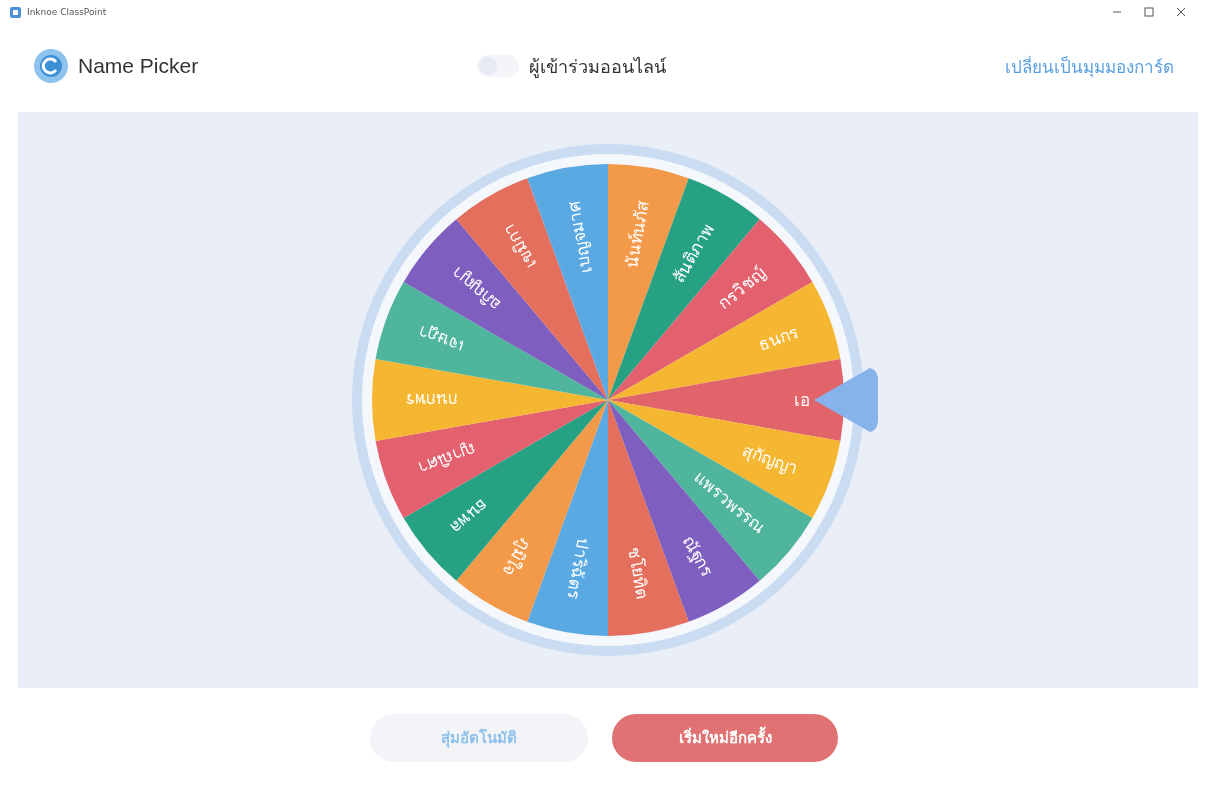  Describe the element at coordinates (802, 400) in the screenshot. I see `student-name: เอ` at that location.